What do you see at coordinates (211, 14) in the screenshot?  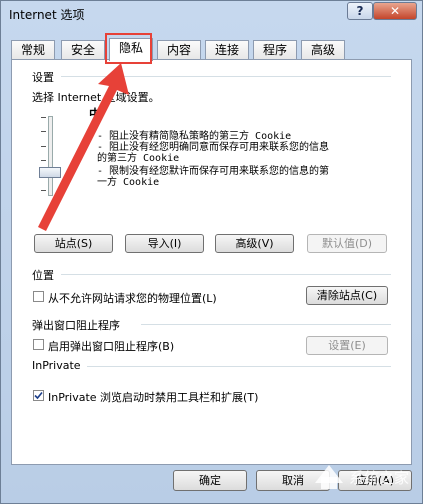 I see `title-bar: Internet 选项 ? ✕` at bounding box center [211, 14].